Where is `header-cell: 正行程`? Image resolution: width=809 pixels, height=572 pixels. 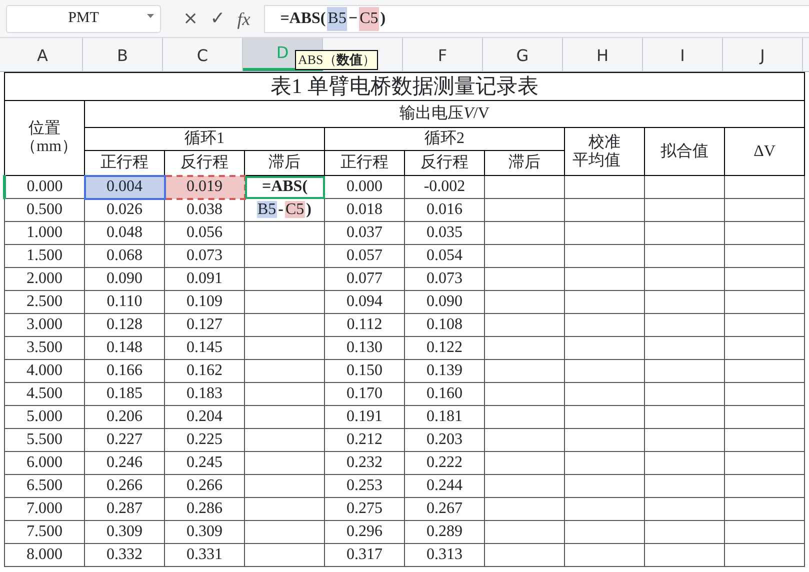 header-cell: 正行程 is located at coordinates (364, 163).